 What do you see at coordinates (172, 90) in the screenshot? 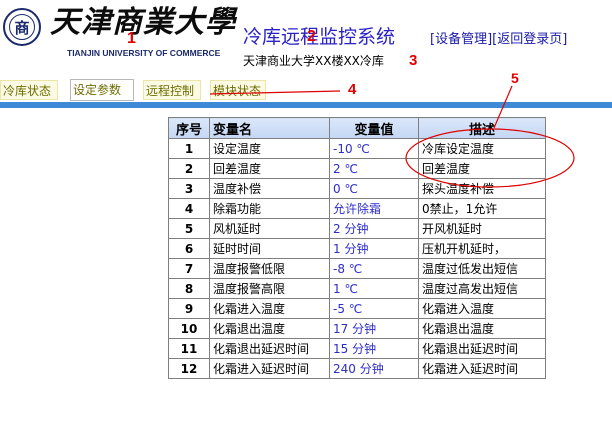
I see `tab-remote-control: 远程控制` at bounding box center [172, 90].